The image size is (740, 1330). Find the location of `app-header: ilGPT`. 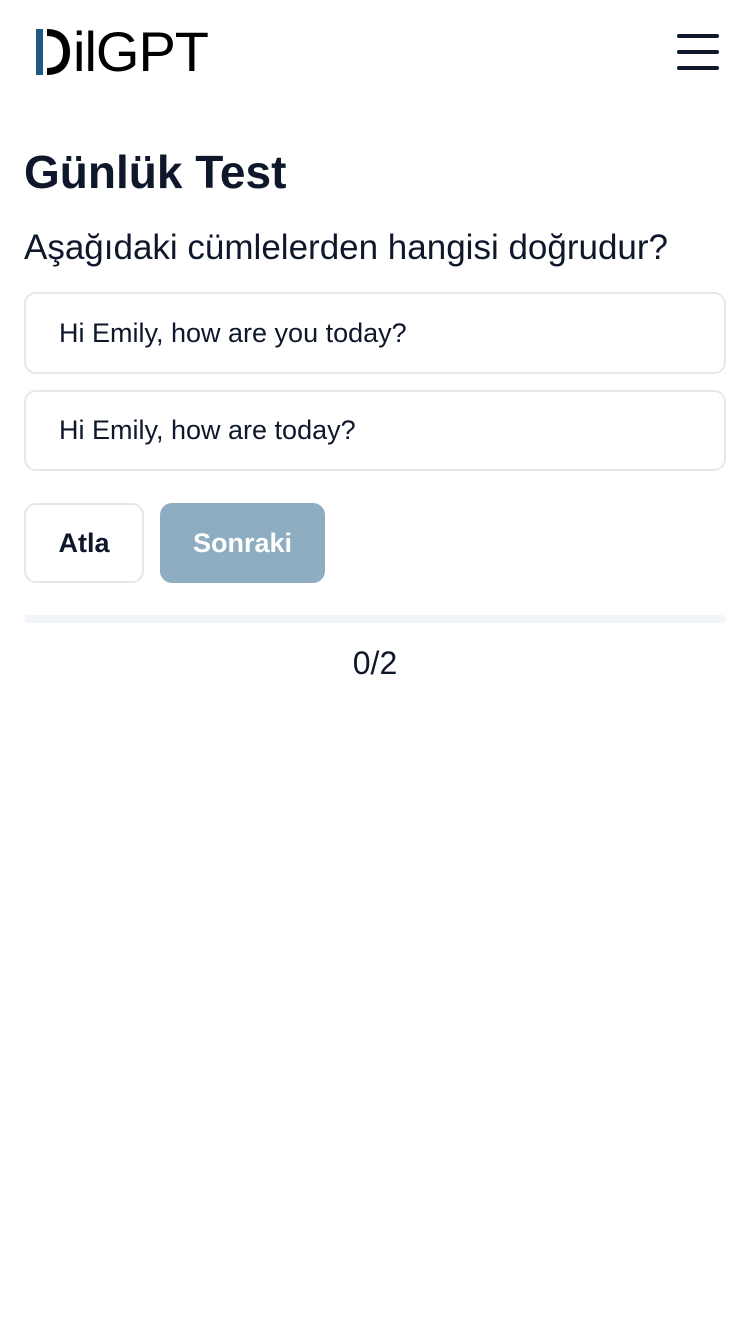

app-header: ilGPT is located at coordinates (370, 52).